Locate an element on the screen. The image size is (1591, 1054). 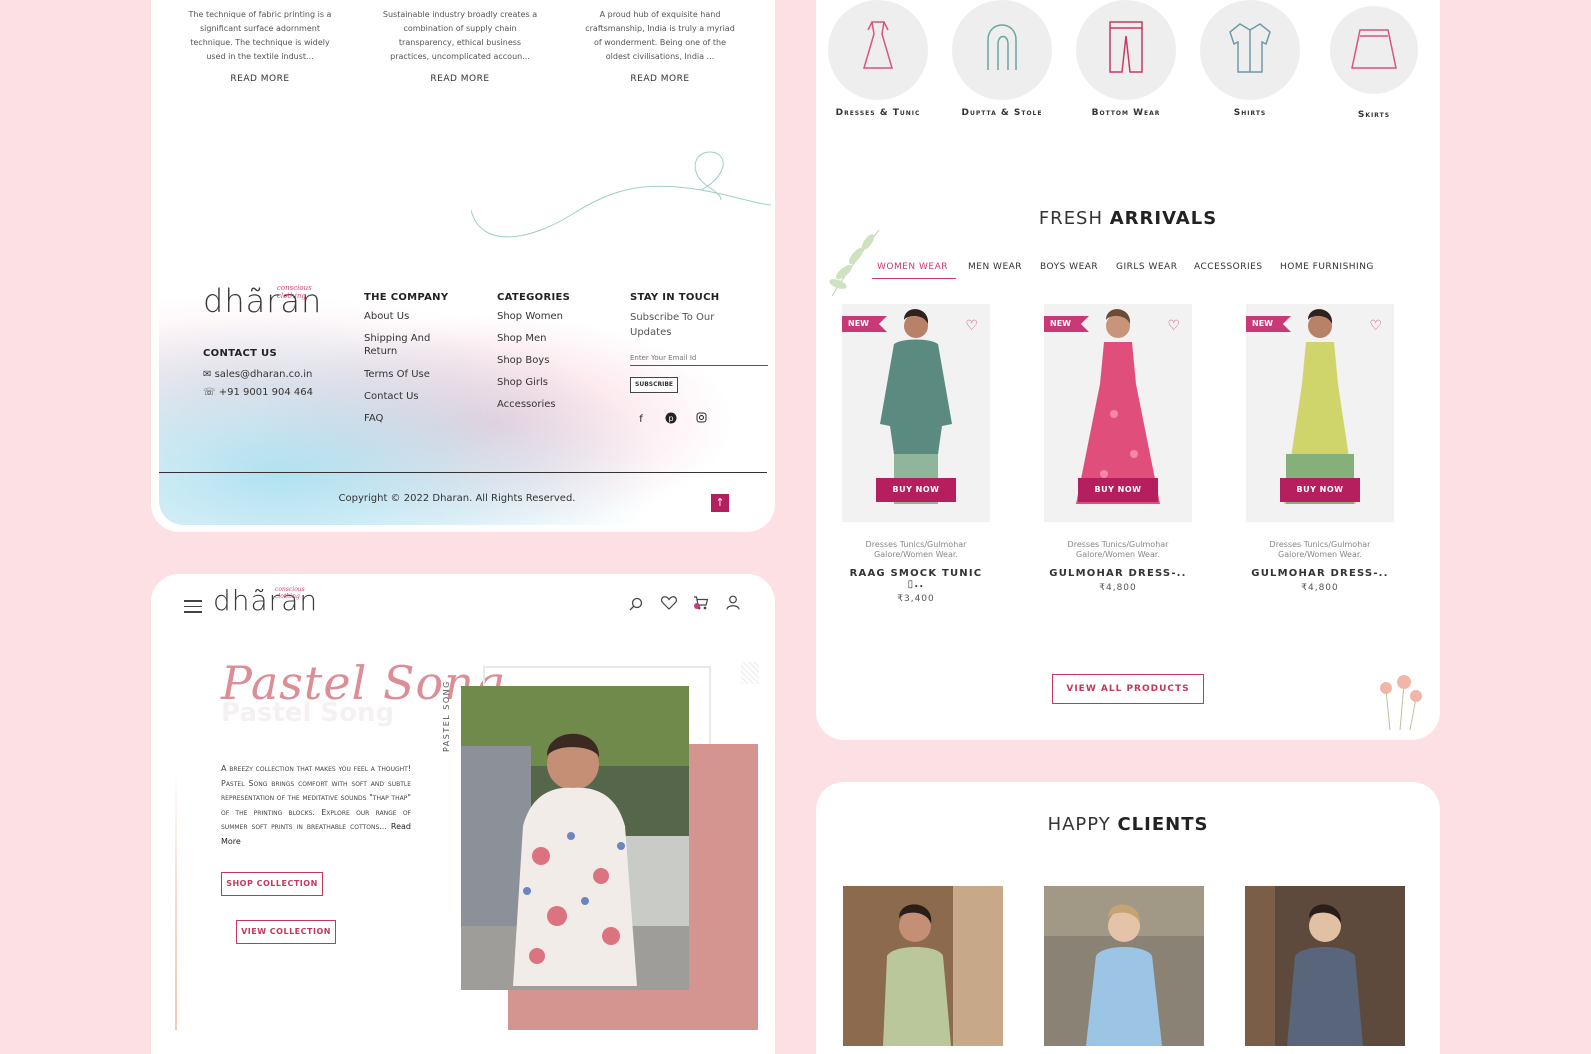
shirt-icon is located at coordinates (1250, 50).